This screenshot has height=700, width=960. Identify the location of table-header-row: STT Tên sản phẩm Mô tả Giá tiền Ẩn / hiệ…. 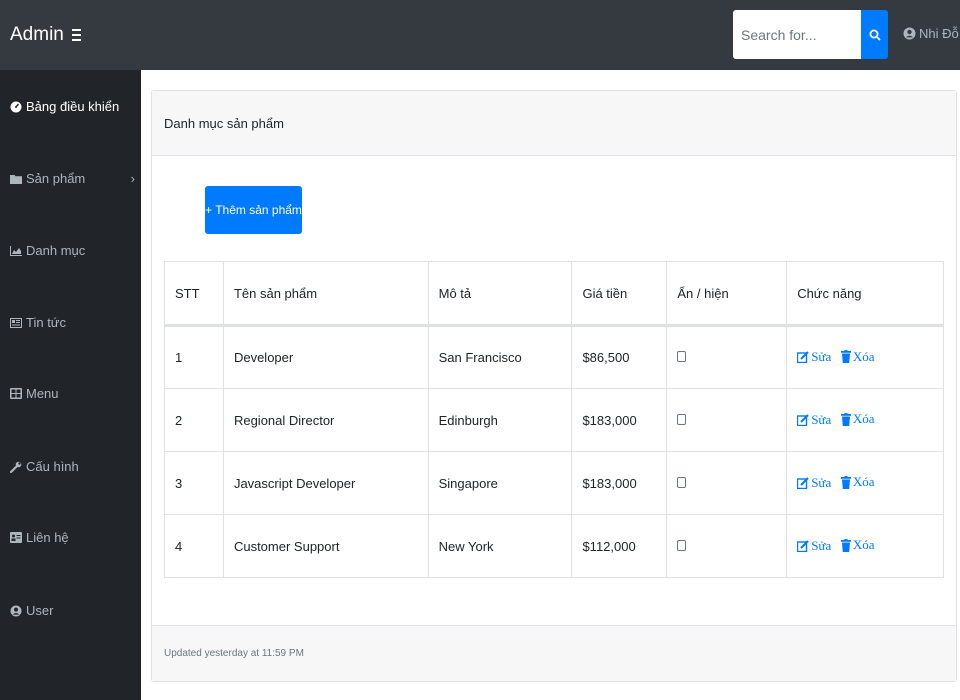
(554, 294).